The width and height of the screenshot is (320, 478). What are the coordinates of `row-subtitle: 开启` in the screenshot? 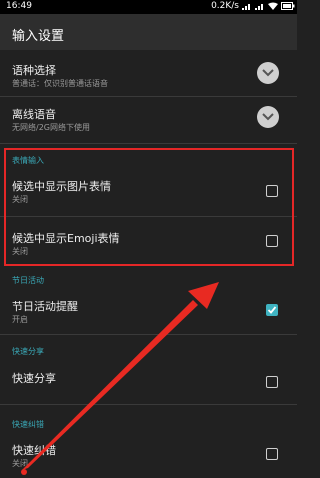 It's located at (20, 319).